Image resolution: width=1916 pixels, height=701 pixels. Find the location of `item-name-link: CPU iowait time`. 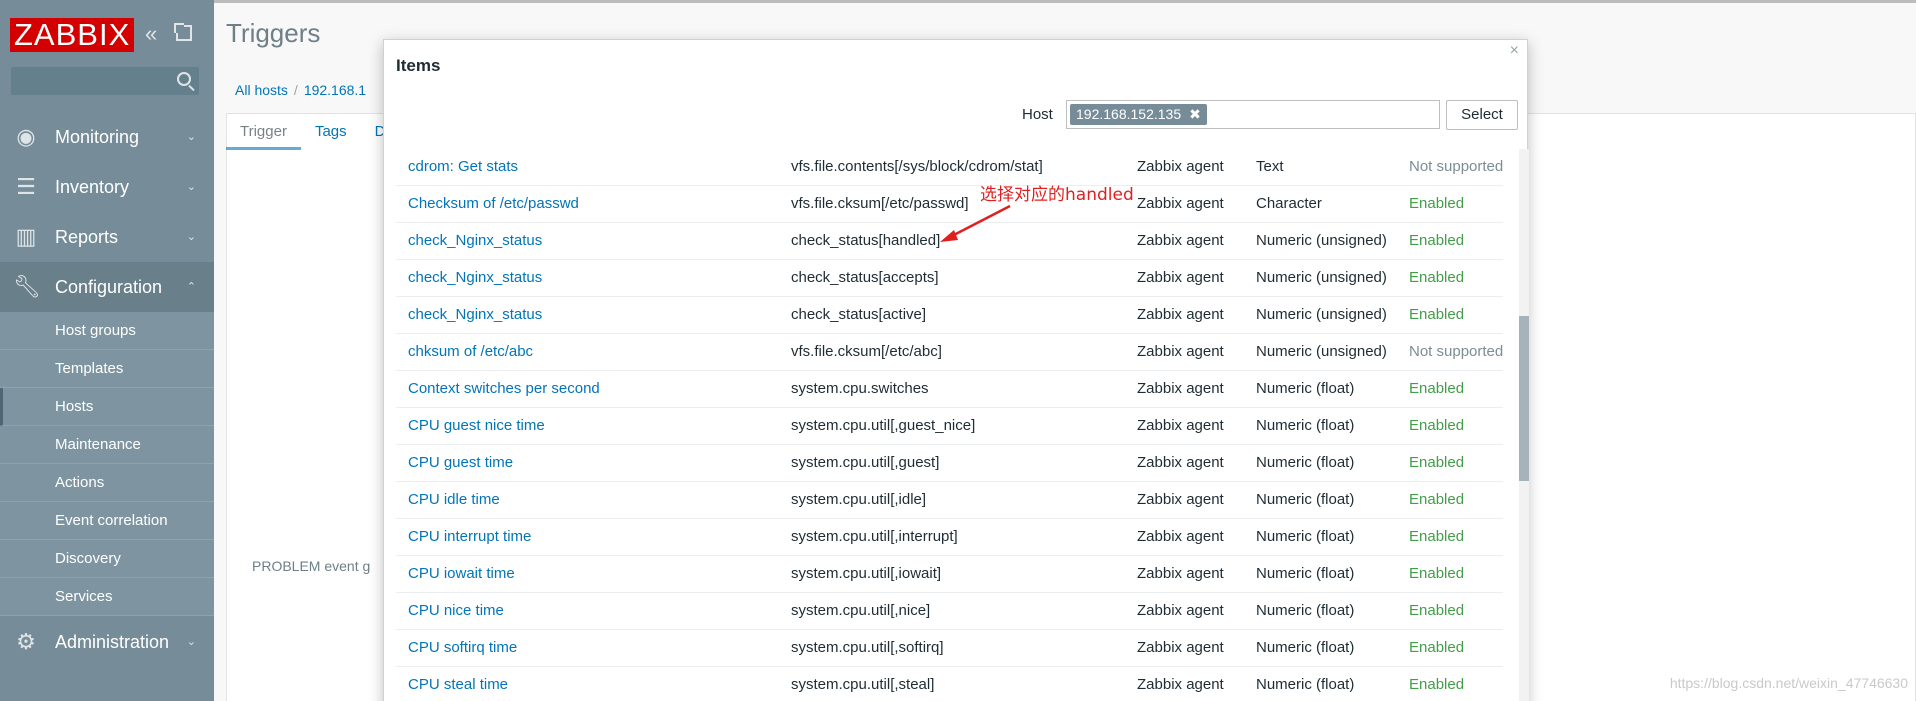

item-name-link: CPU iowait time is located at coordinates (461, 573).